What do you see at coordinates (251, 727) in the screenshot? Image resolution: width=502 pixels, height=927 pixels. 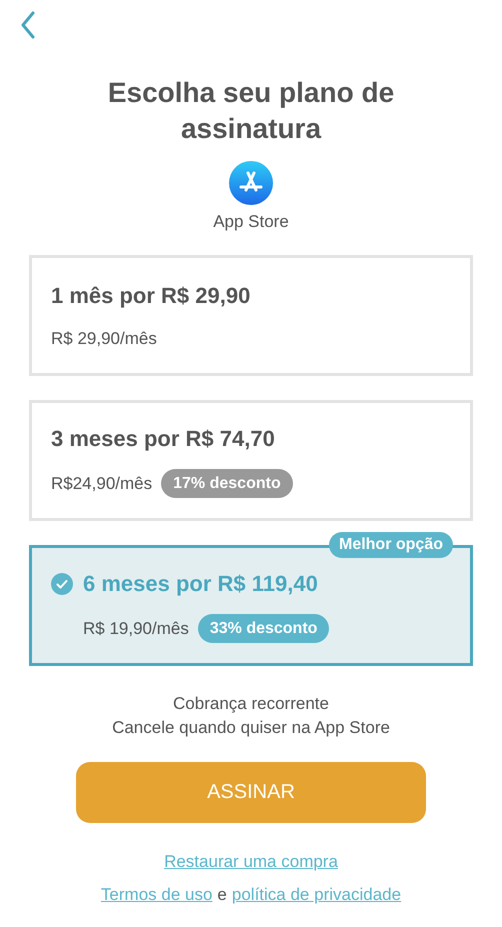 I see `billing-note: Cancele quando quiser na App Store` at bounding box center [251, 727].